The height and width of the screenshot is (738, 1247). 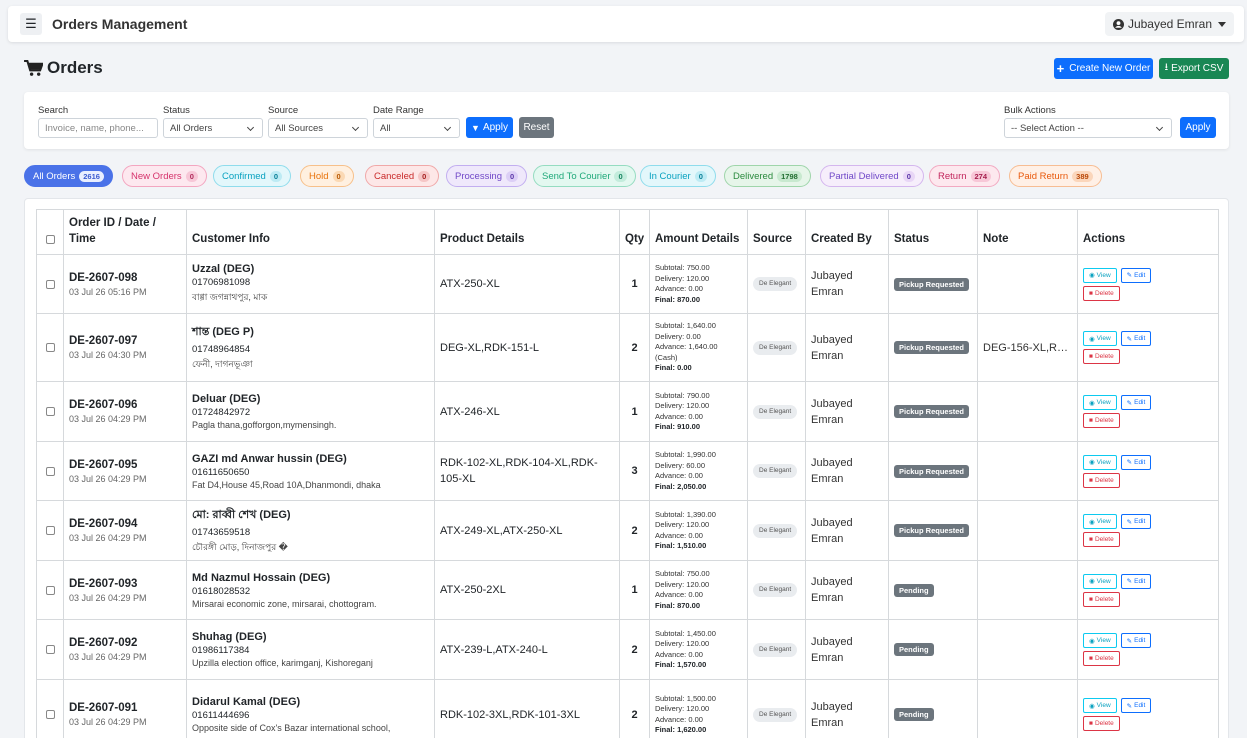 I want to click on menu-toggle-icon: ☰, so click(x=31, y=24).